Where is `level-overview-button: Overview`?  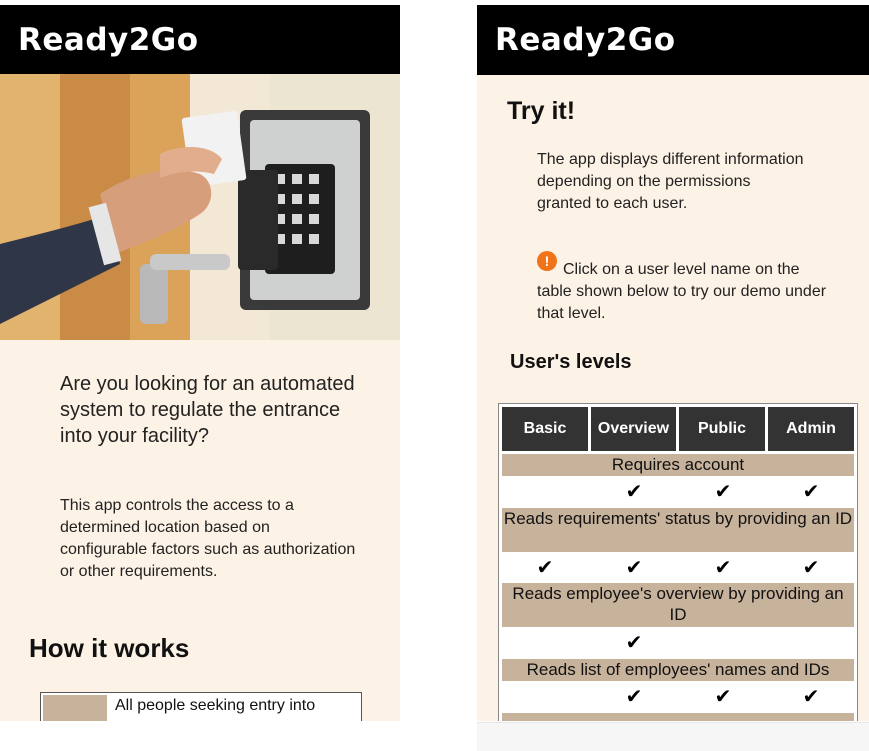 level-overview-button: Overview is located at coordinates (633, 429).